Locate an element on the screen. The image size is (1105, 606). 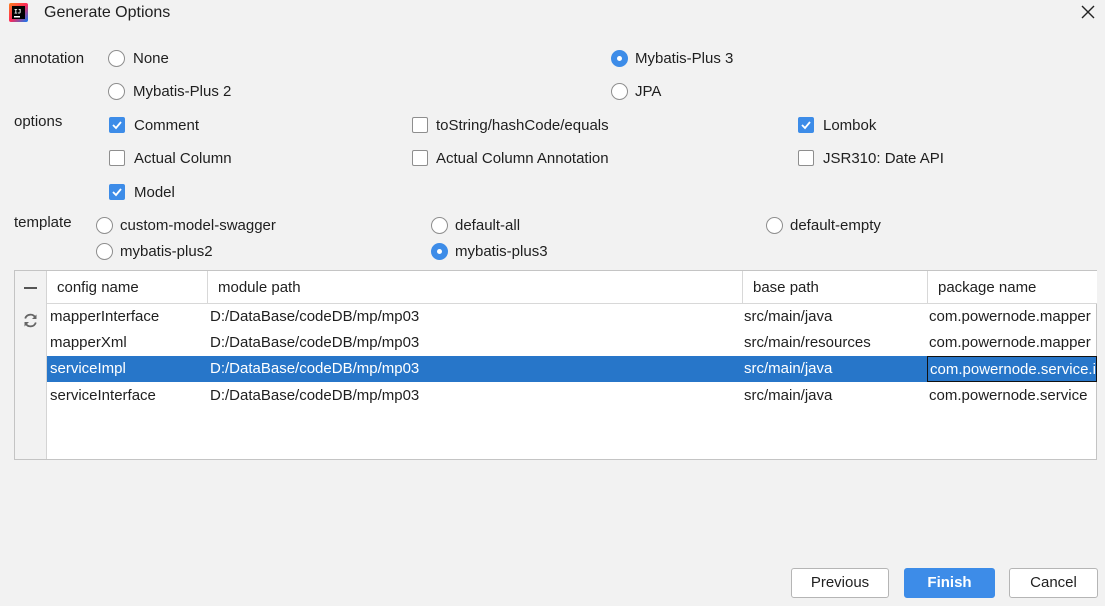
column-header-module-path: module path is located at coordinates (475, 287).